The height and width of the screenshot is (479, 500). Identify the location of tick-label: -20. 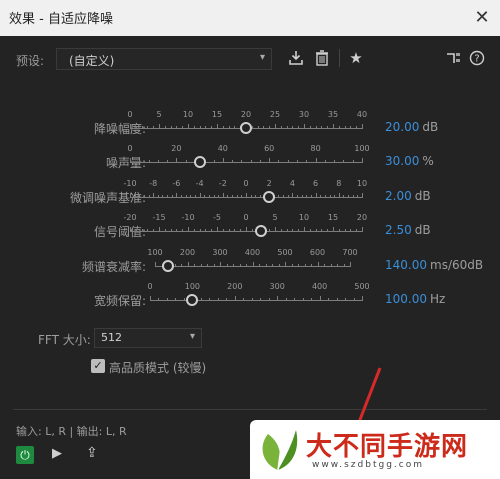
(130, 217).